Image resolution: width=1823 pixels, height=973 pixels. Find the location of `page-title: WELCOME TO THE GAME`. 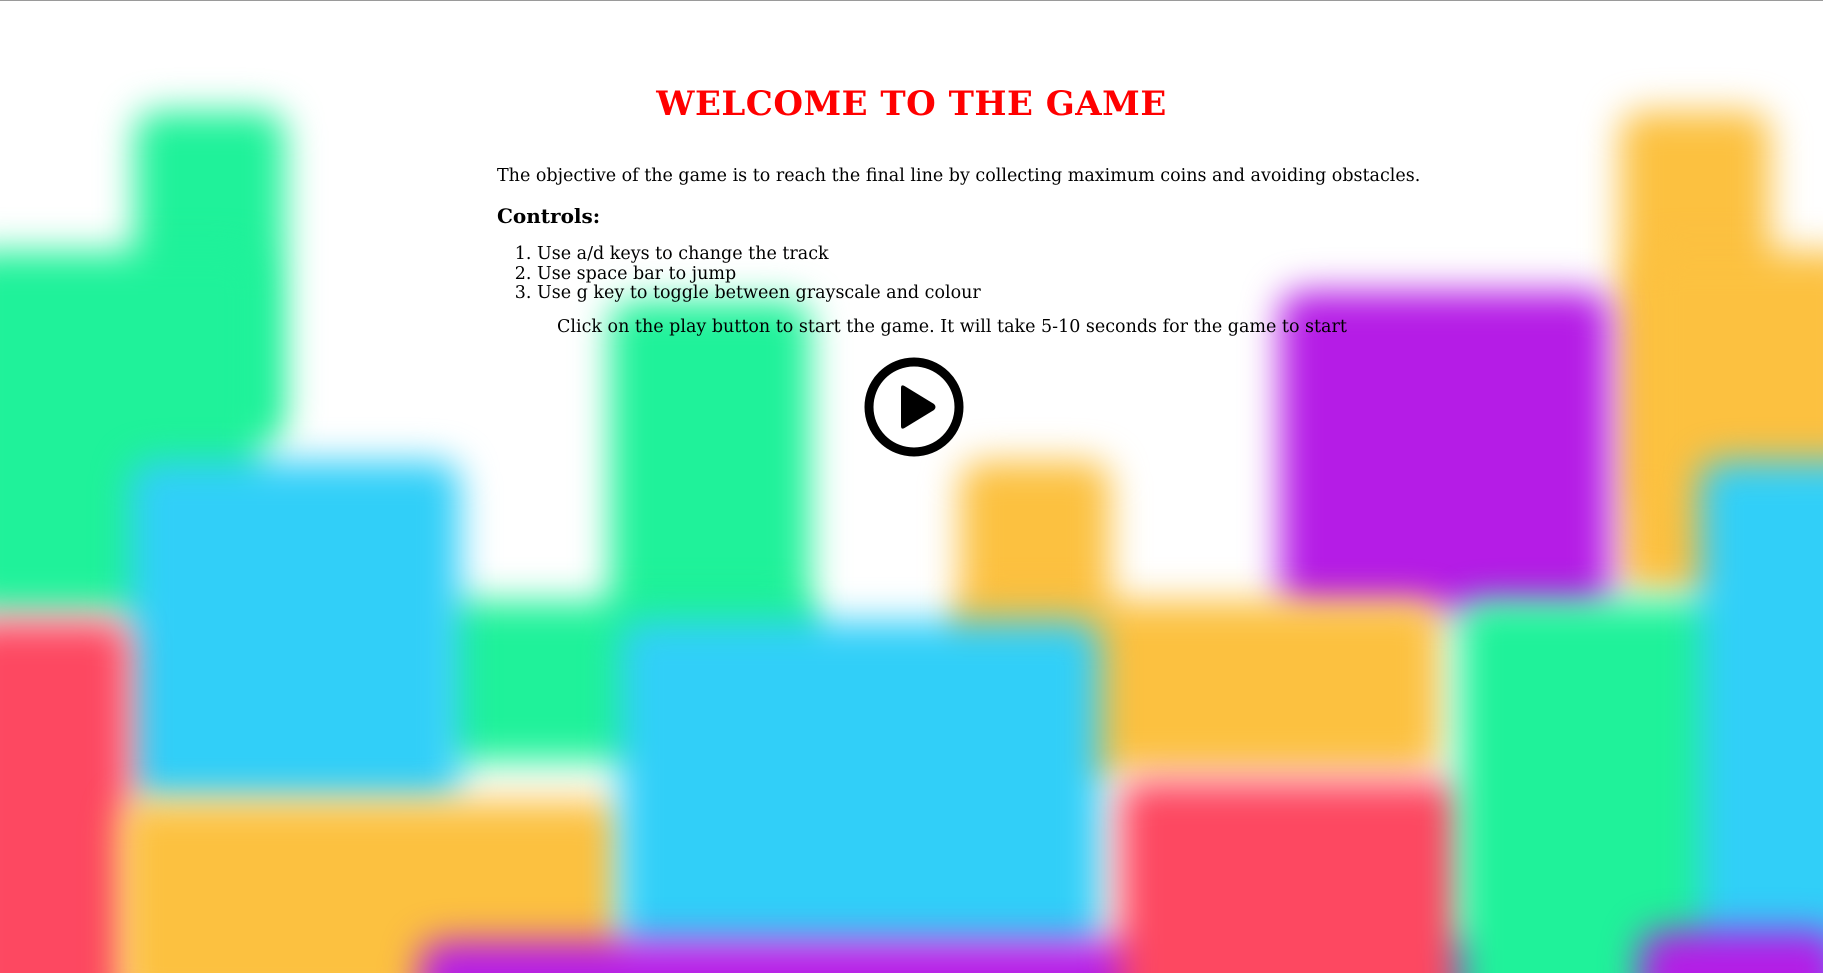

page-title: WELCOME TO THE GAME is located at coordinates (911, 104).